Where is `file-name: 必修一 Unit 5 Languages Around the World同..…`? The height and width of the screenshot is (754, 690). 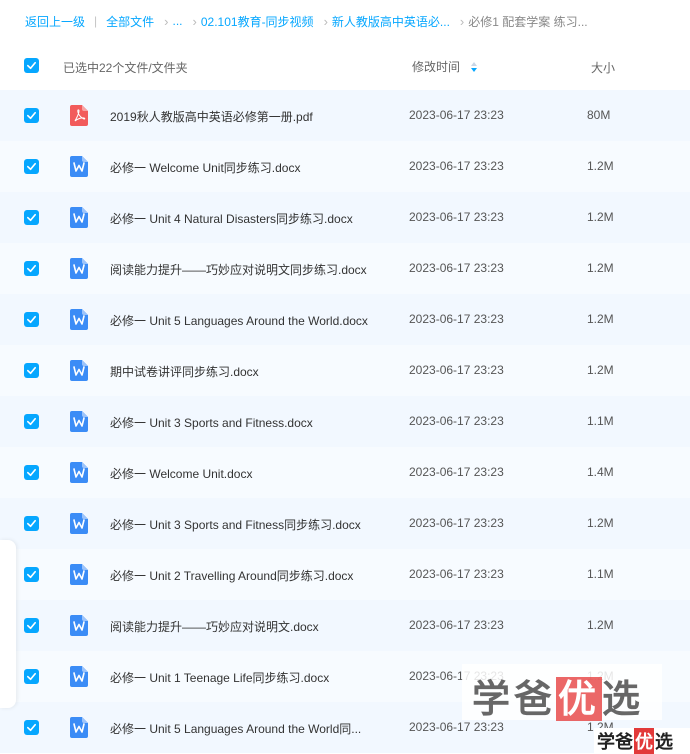
file-name: 必修一 Unit 5 Languages Around the World同..… is located at coordinates (250, 728).